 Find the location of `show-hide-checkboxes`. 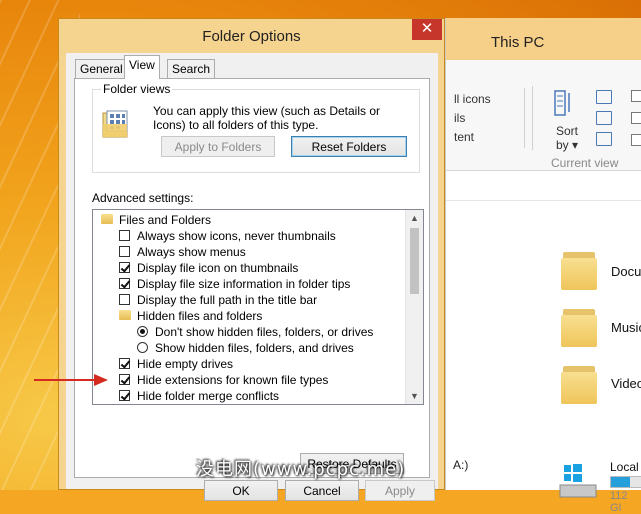

show-hide-checkboxes is located at coordinates (636, 123).